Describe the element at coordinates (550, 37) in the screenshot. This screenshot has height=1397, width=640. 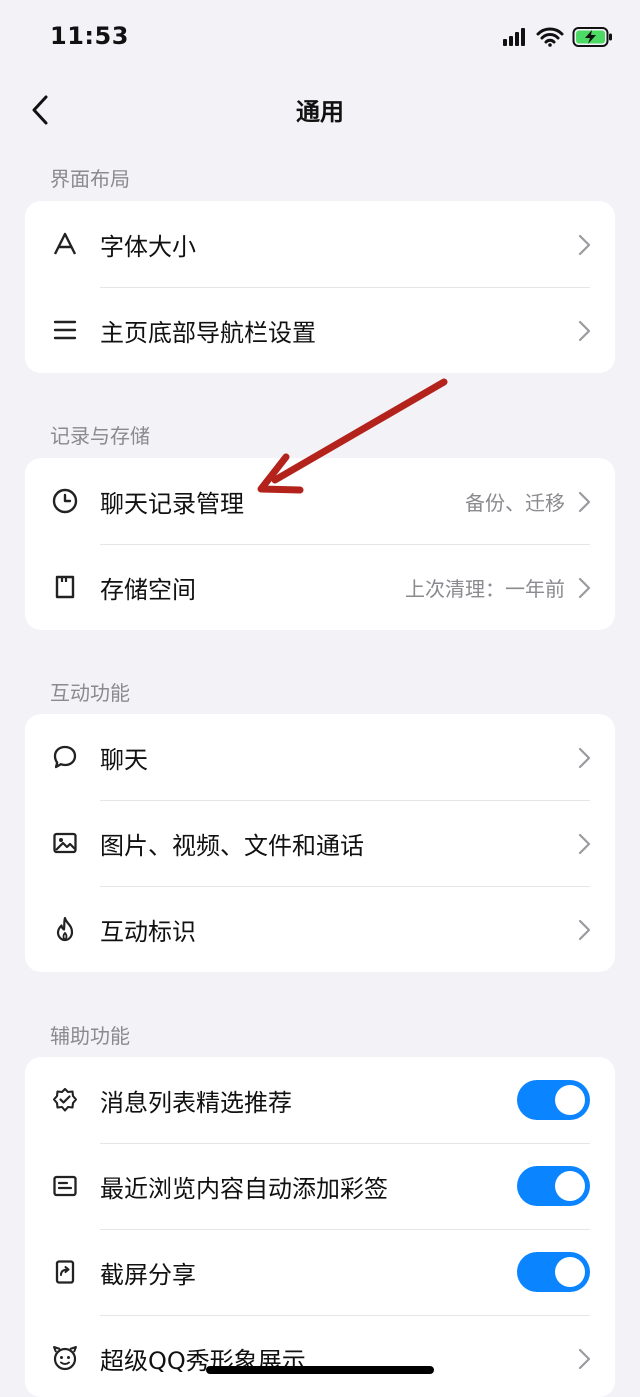
I see `wifi-icon` at that location.